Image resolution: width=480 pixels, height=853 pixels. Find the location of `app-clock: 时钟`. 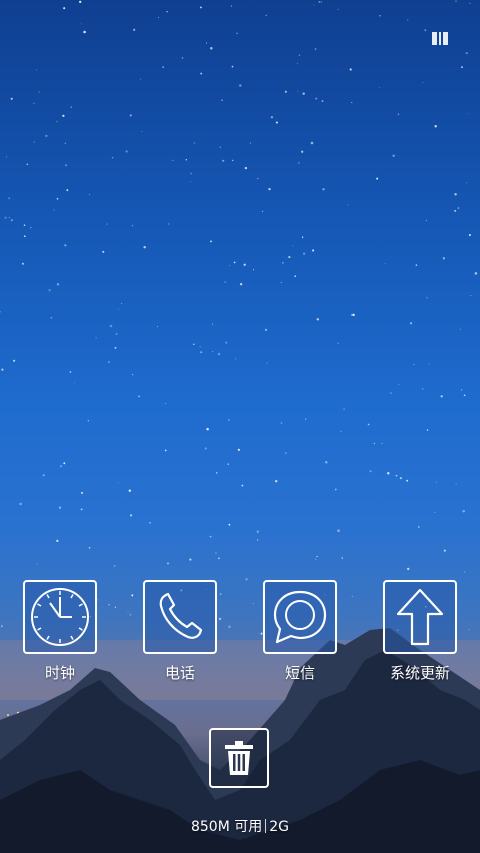

app-clock: 时钟 is located at coordinates (60, 631).